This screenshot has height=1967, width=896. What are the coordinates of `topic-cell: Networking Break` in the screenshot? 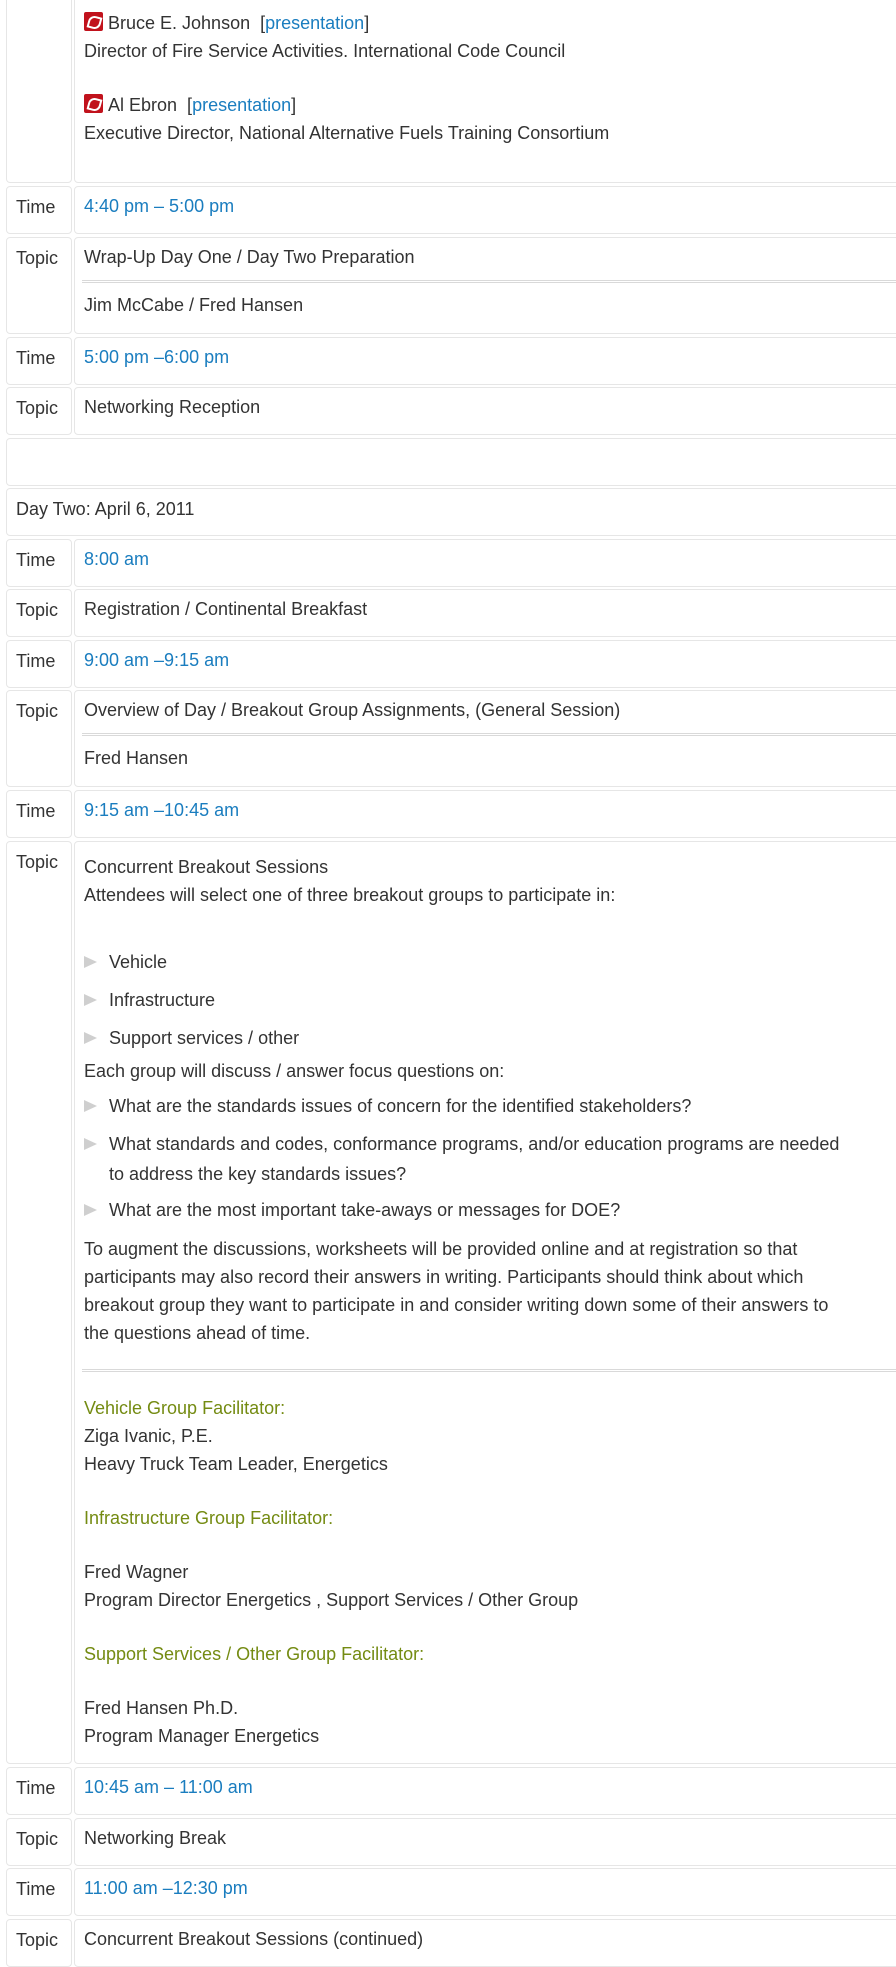 It's located at (485, 1842).